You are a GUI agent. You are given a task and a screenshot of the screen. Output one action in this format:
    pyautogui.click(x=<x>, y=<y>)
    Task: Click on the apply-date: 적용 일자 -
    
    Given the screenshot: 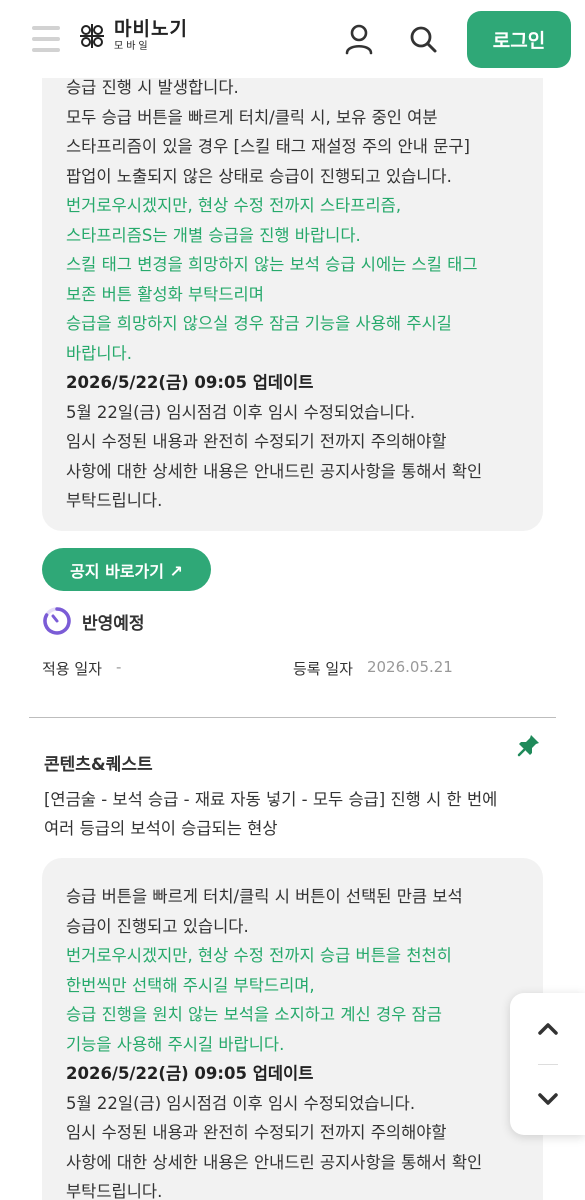 What is the action you would take?
    pyautogui.click(x=81, y=668)
    